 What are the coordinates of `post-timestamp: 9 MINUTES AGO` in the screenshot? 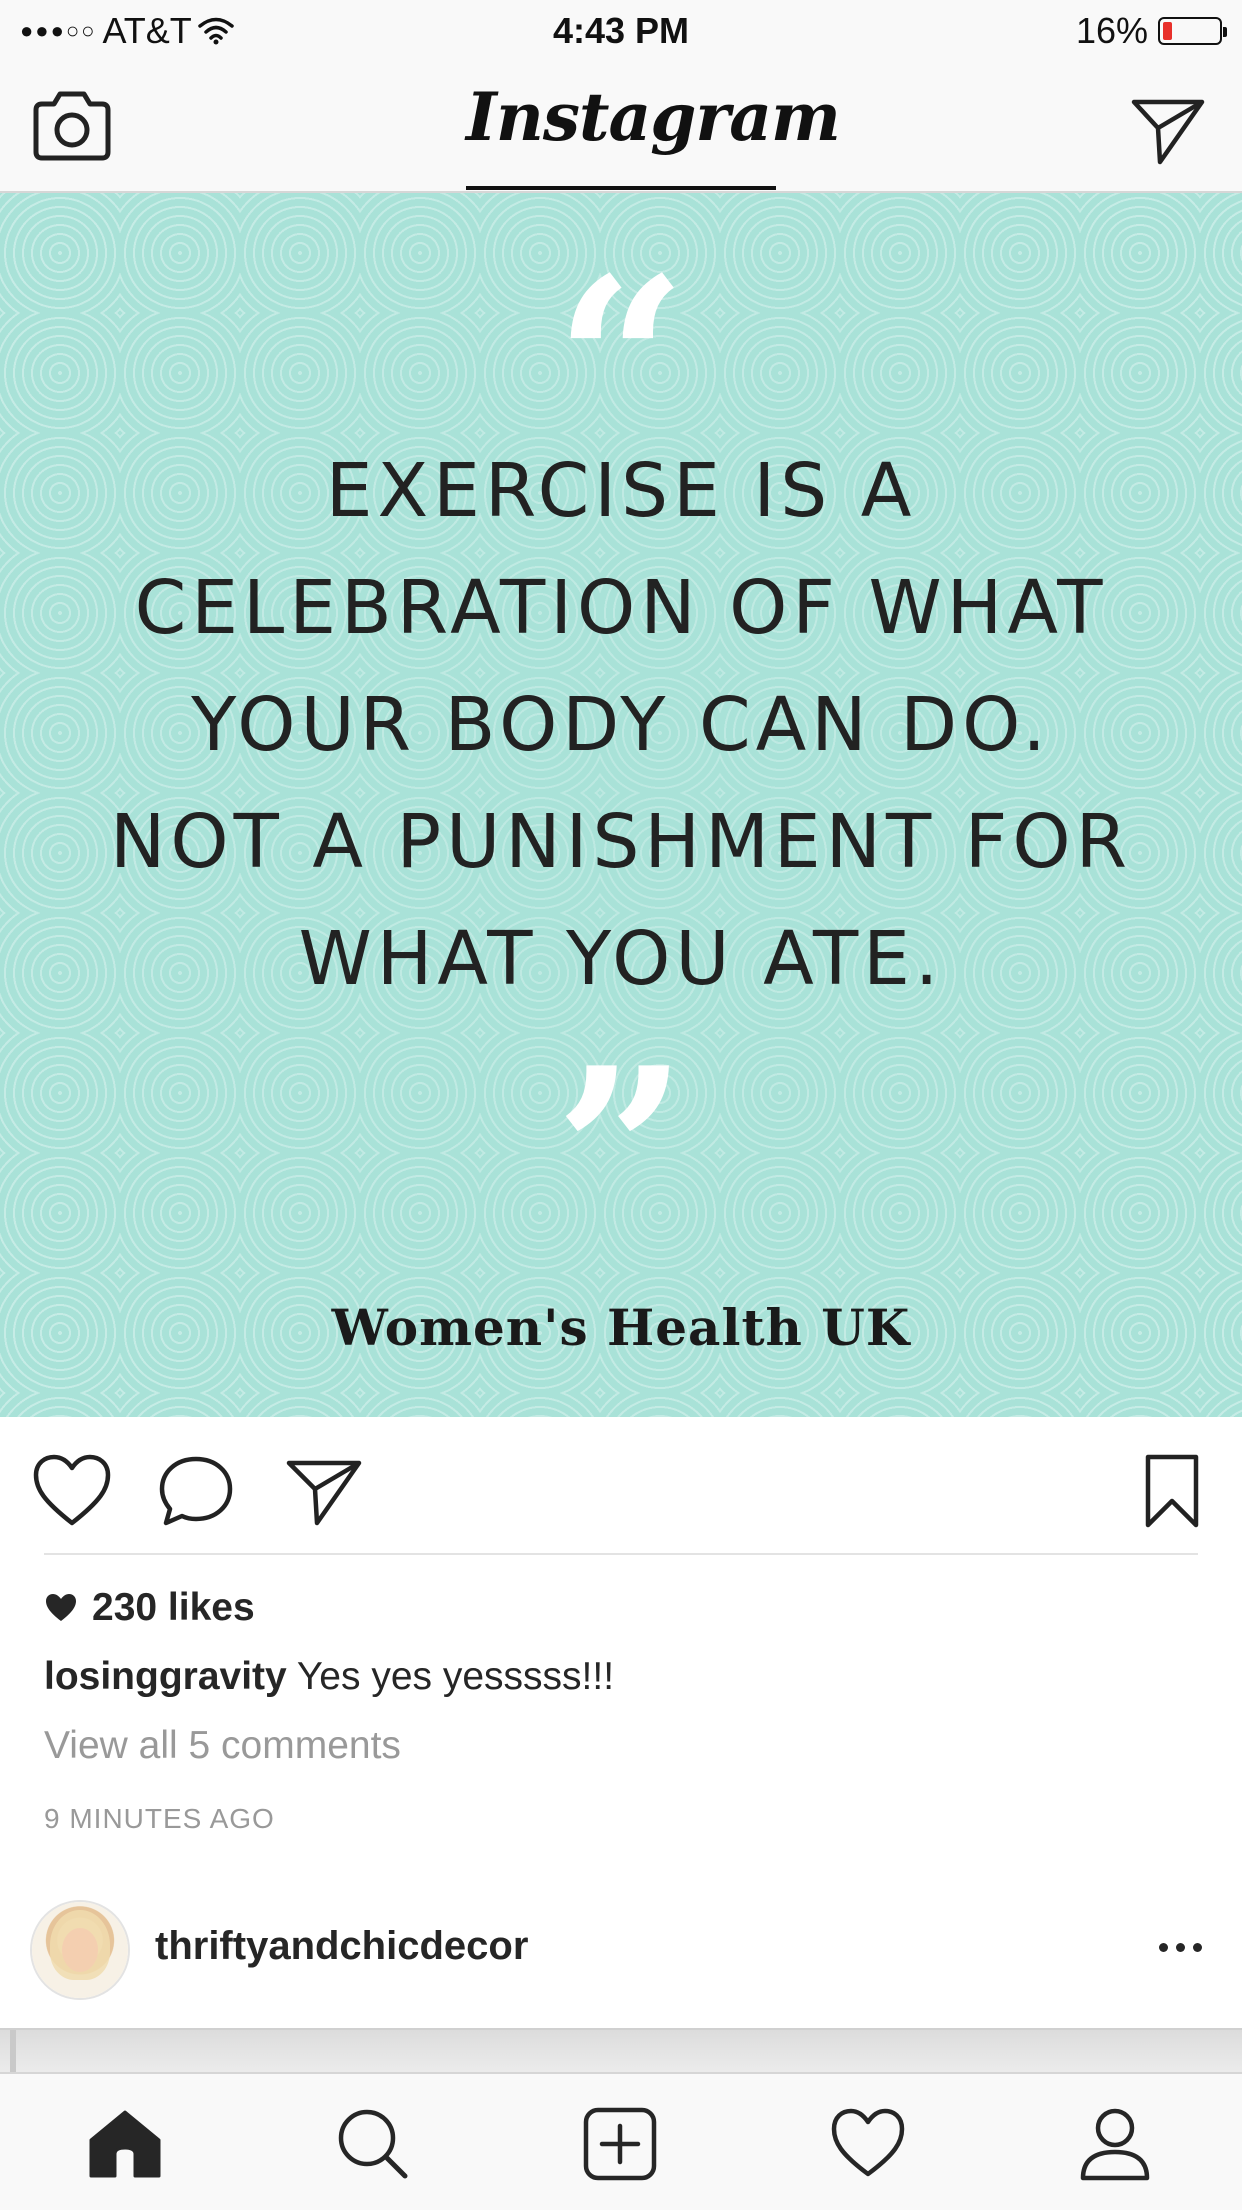 It's located at (159, 1818).